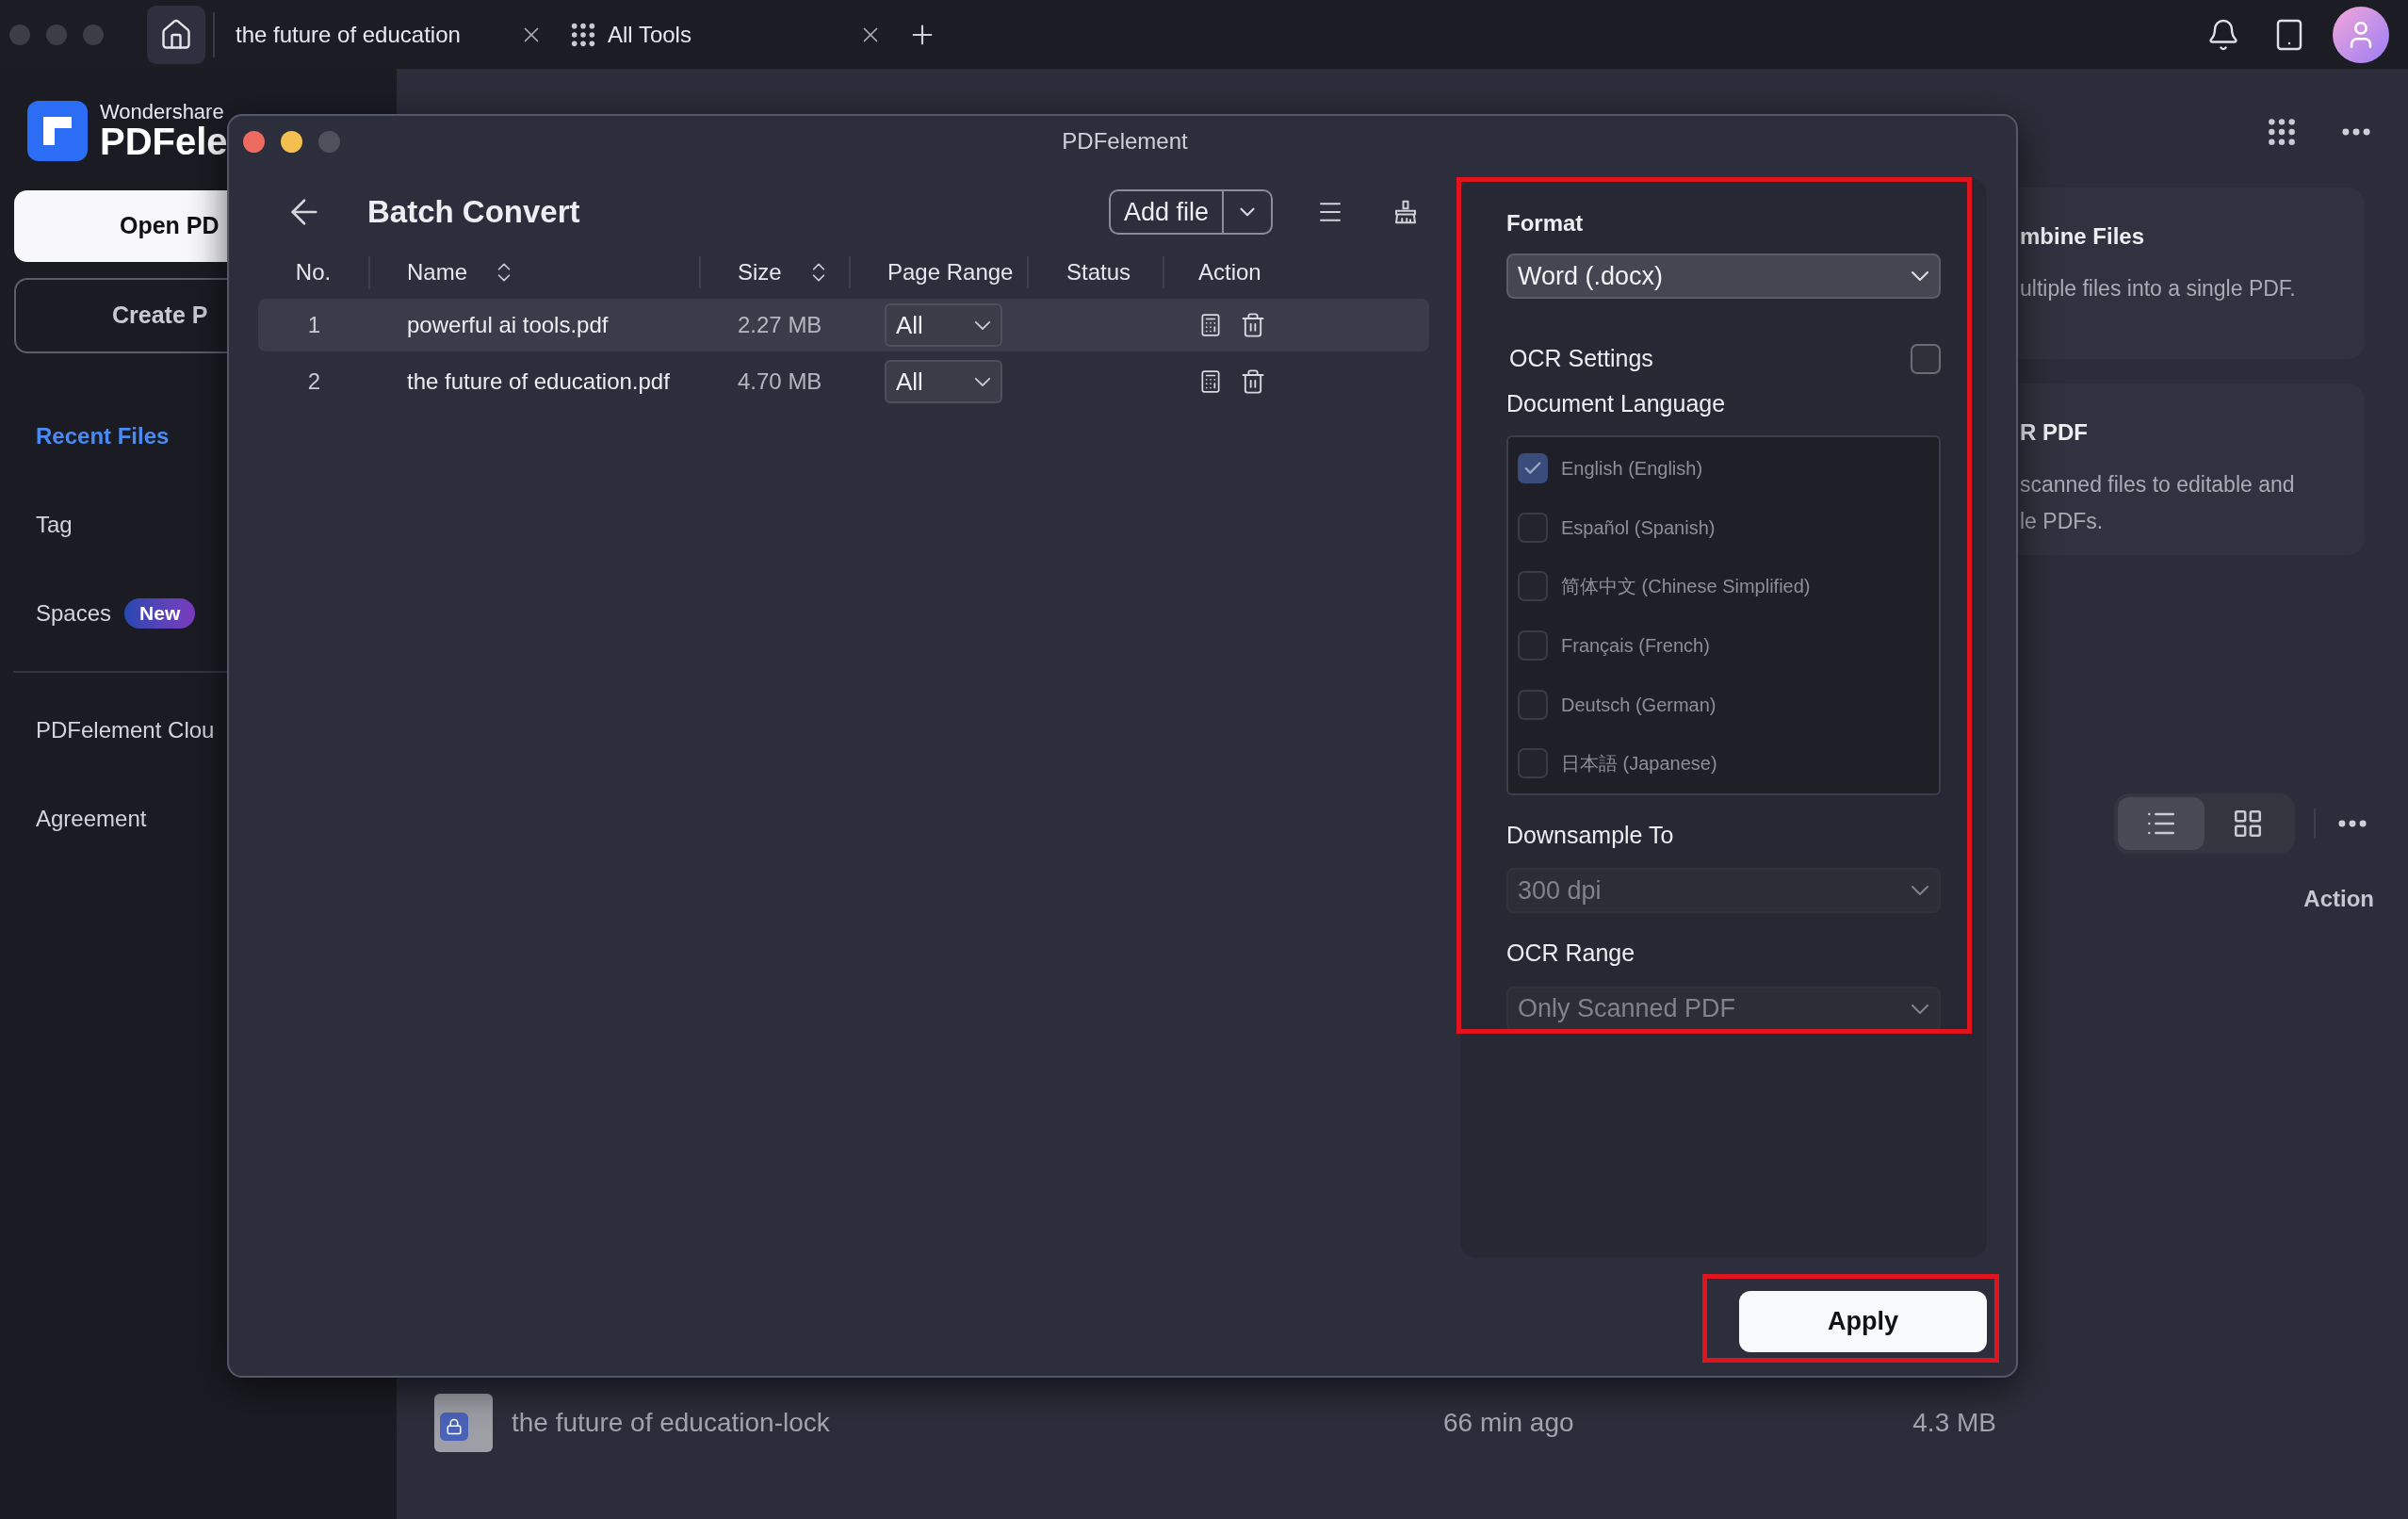 The image size is (2408, 1519). What do you see at coordinates (54, 525) in the screenshot?
I see `sidebar-item: Tag` at bounding box center [54, 525].